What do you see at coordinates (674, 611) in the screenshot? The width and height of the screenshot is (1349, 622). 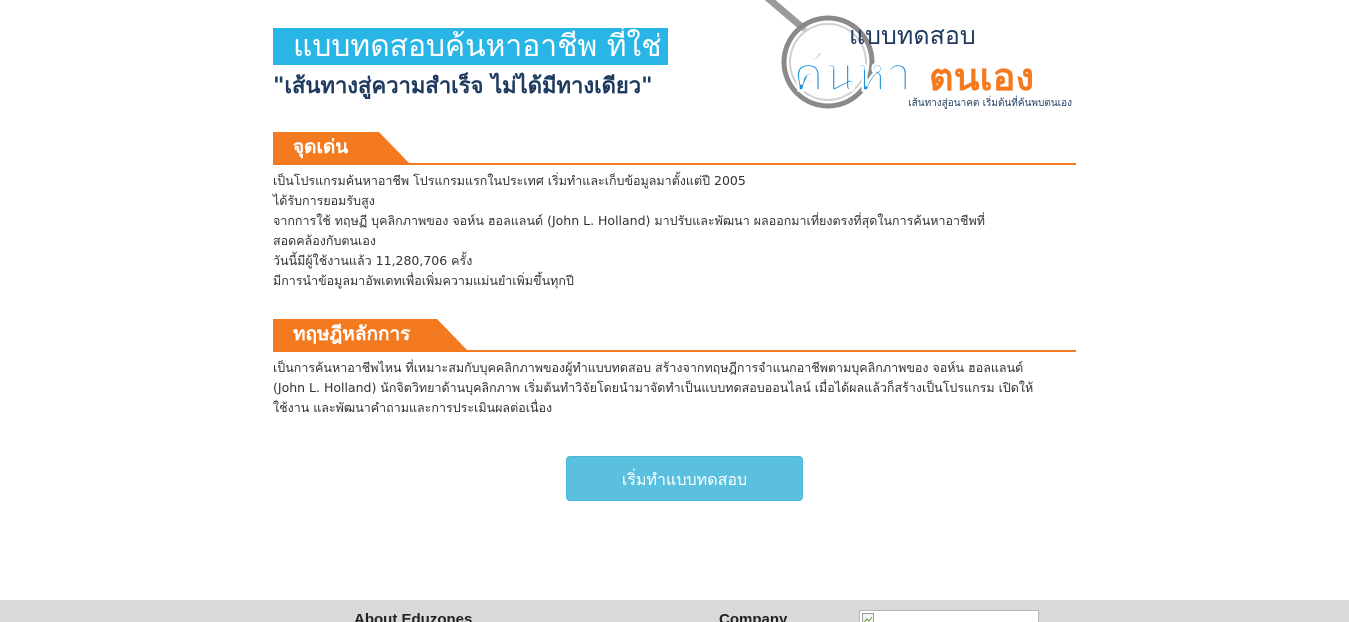 I see `footer: About Eduzones Company` at bounding box center [674, 611].